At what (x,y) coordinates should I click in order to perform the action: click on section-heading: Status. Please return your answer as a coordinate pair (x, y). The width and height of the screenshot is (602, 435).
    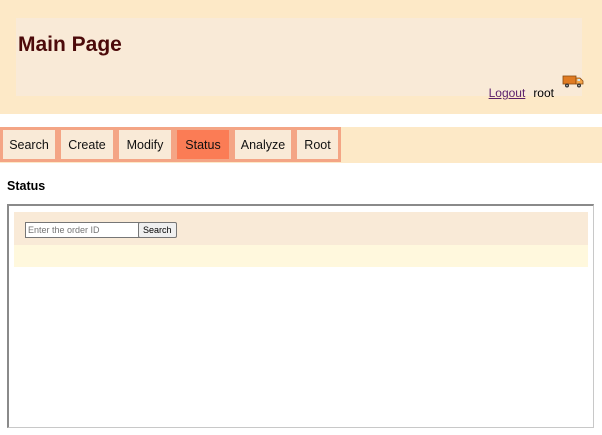
    Looking at the image, I should click on (26, 186).